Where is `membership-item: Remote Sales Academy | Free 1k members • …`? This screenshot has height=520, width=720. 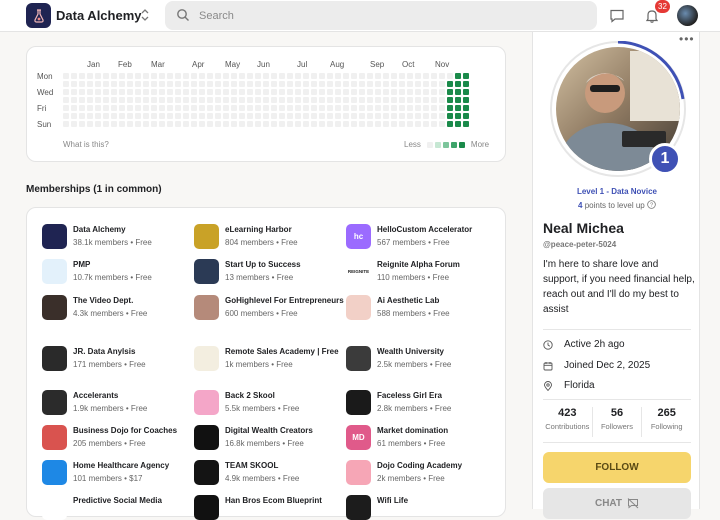 membership-item: Remote Sales Academy | Free 1k members • … is located at coordinates (269, 358).